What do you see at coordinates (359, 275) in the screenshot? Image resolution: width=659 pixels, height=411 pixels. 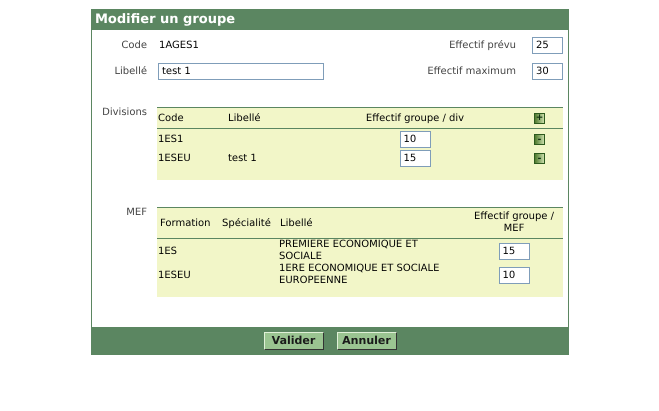 I see `table-cell-text: 1ERE ECONOMIQUE ET SOCIALE EUROPEENNE` at bounding box center [359, 275].